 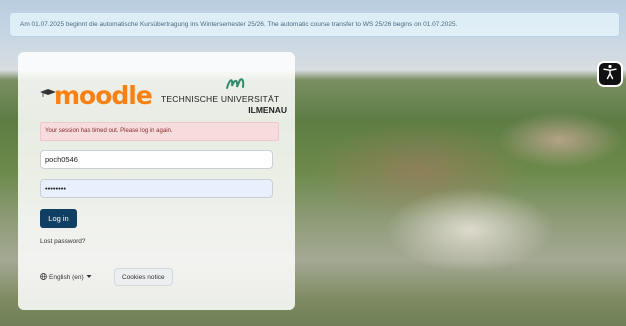 What do you see at coordinates (43, 277) in the screenshot?
I see `globe-icon` at bounding box center [43, 277].